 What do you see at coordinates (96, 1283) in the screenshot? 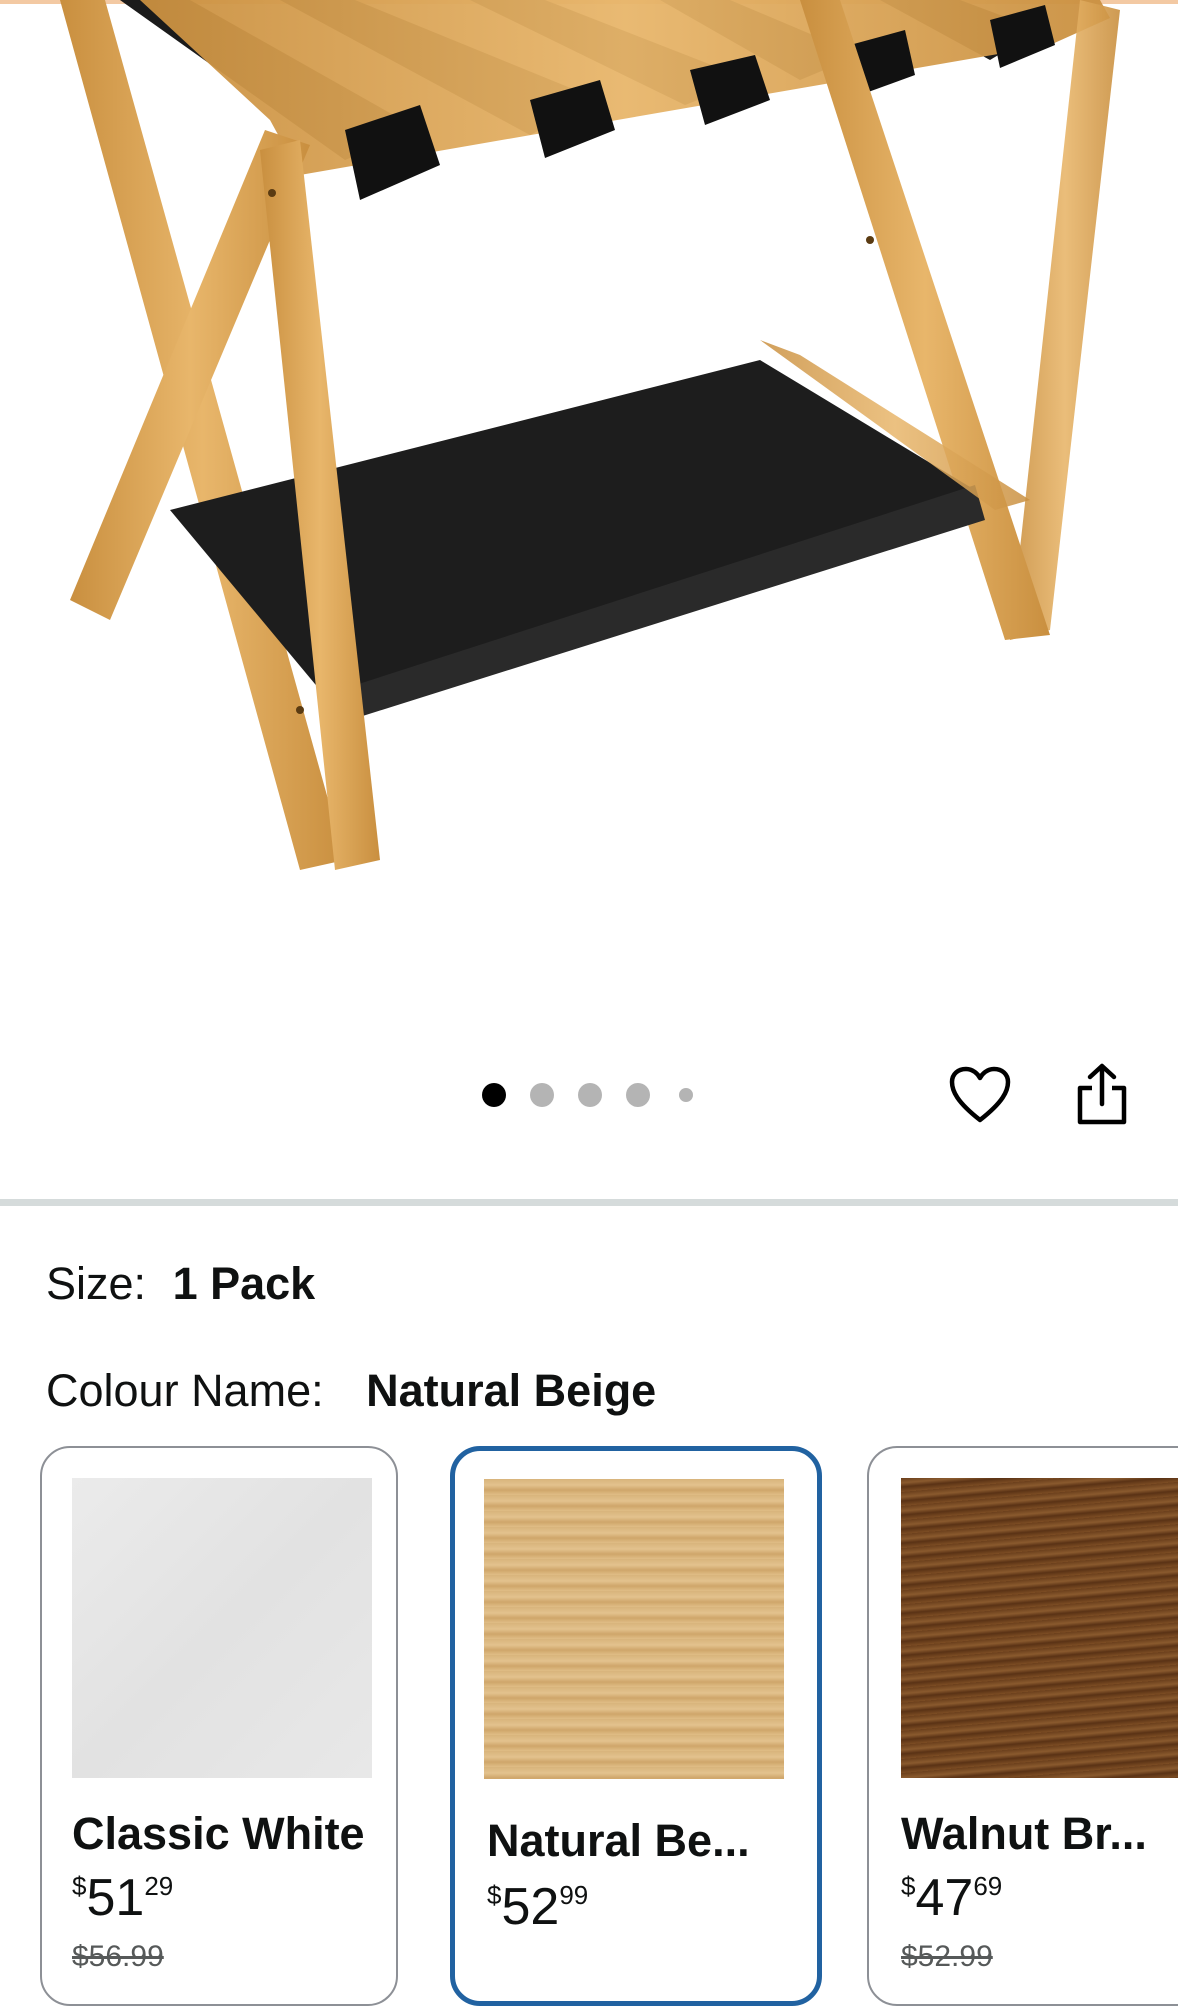
I see `size-label: Size:` at bounding box center [96, 1283].